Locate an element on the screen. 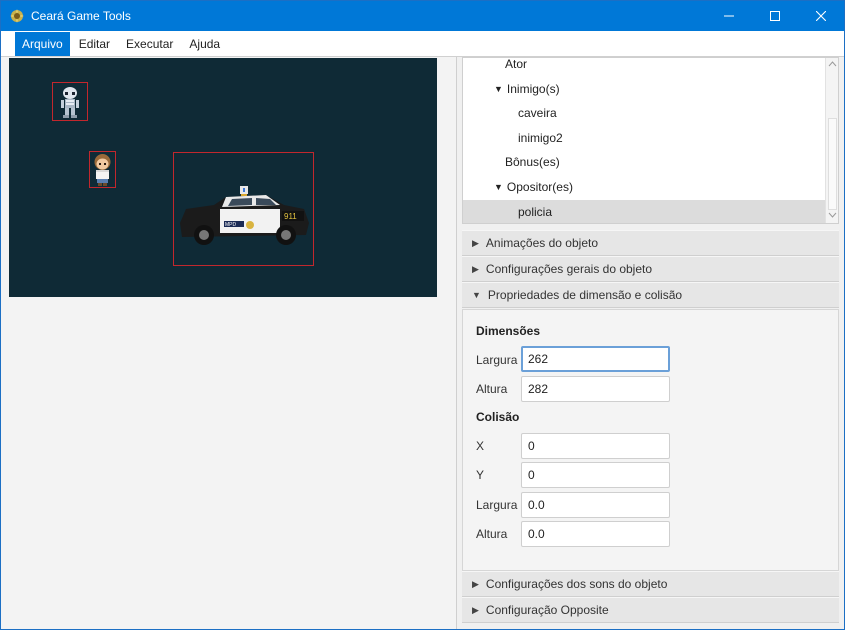  tree-item-label: Ator is located at coordinates (516, 64).